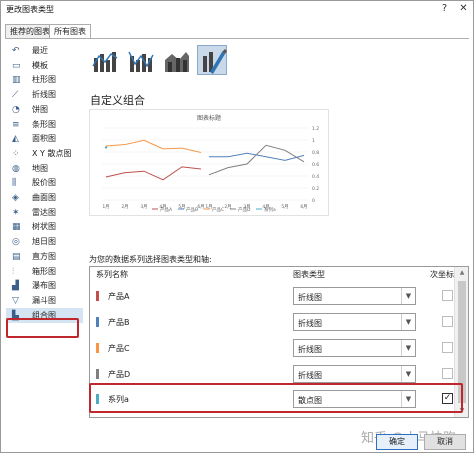 Image resolution: width=474 pixels, height=453 pixels. I want to click on tab-all-charts: 所有图表, so click(70, 31).